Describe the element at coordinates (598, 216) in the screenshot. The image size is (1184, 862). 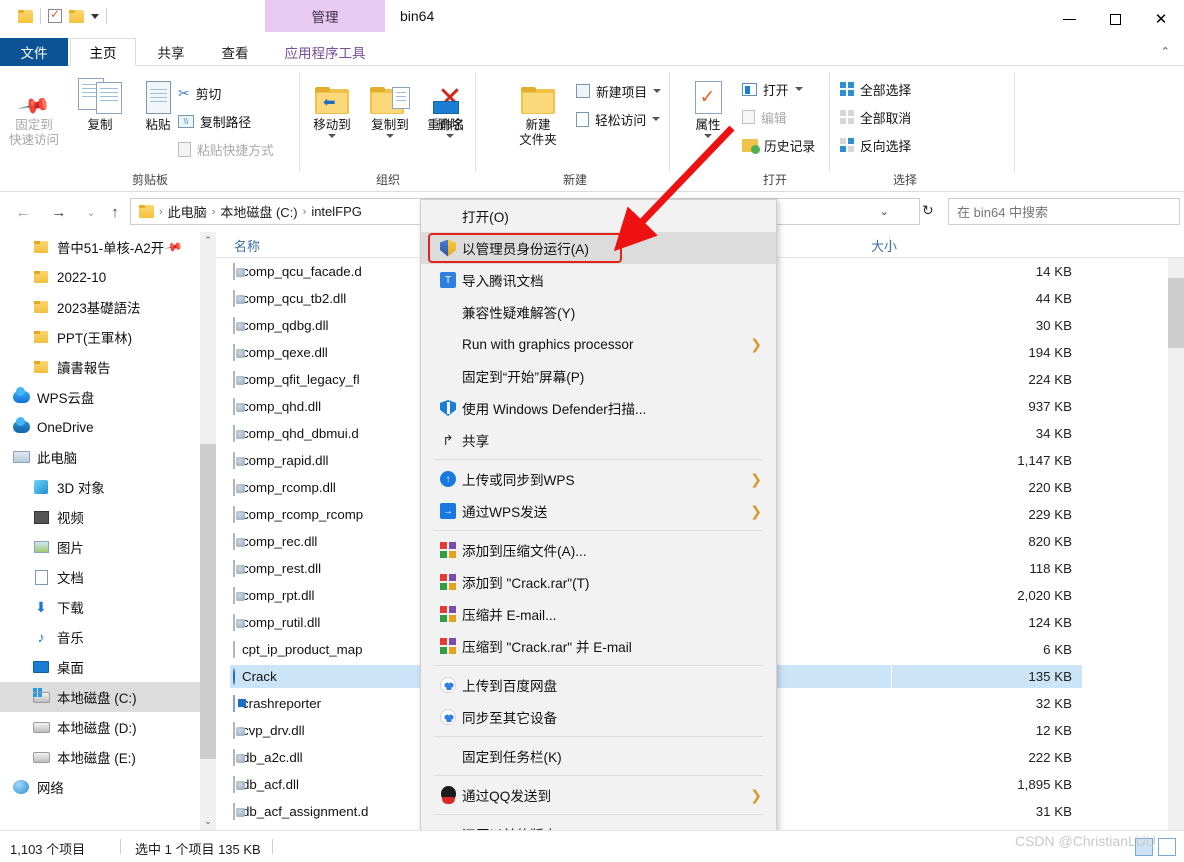
I see `menu-item-0: 打开(O)` at that location.